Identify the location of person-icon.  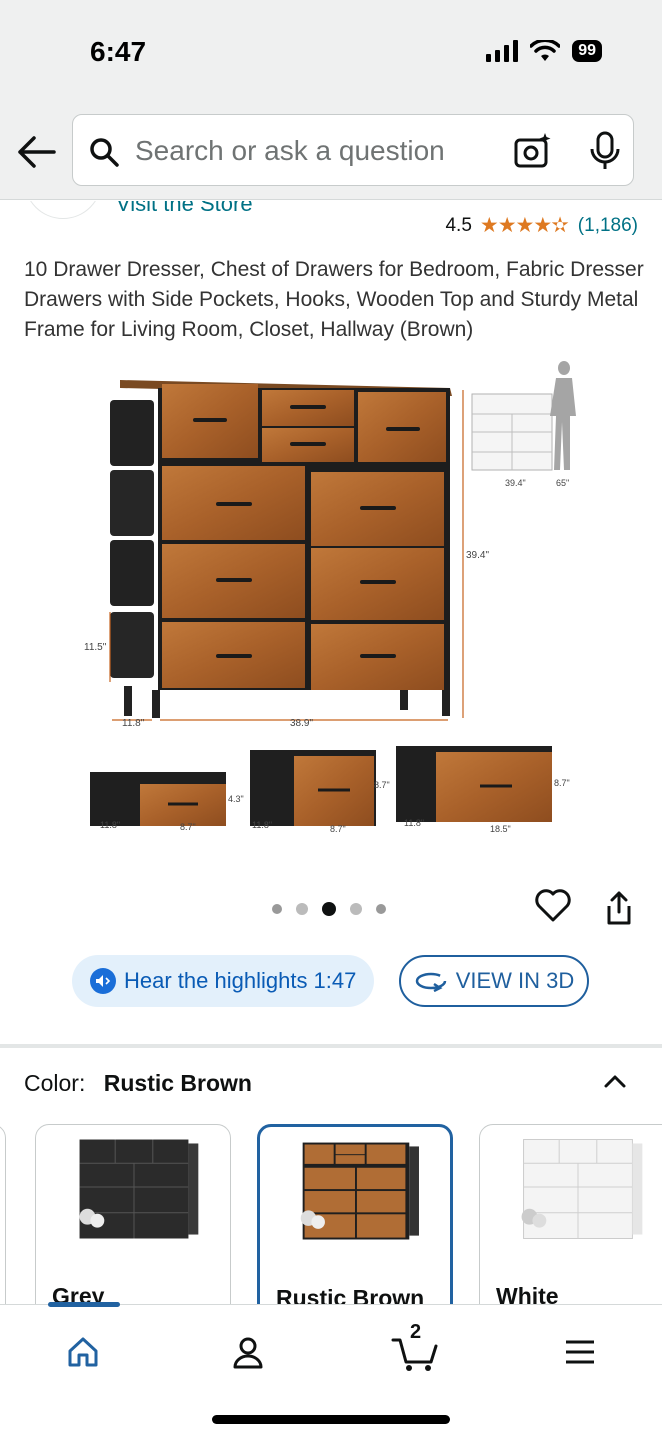
(248, 1353).